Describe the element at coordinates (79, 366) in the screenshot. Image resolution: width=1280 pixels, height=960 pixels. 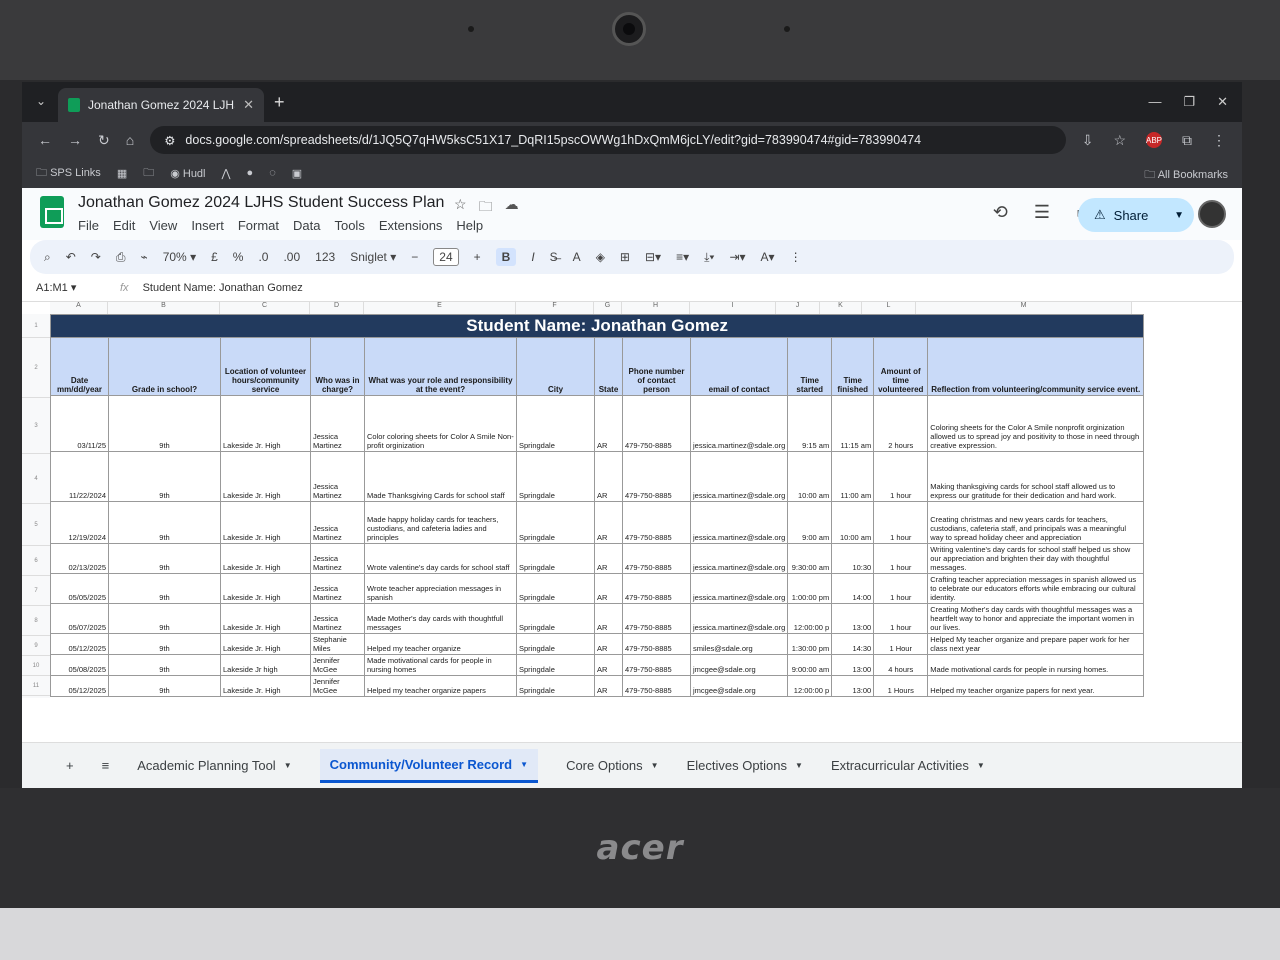
I see `column-header-cell: Date mm/dd/year` at that location.